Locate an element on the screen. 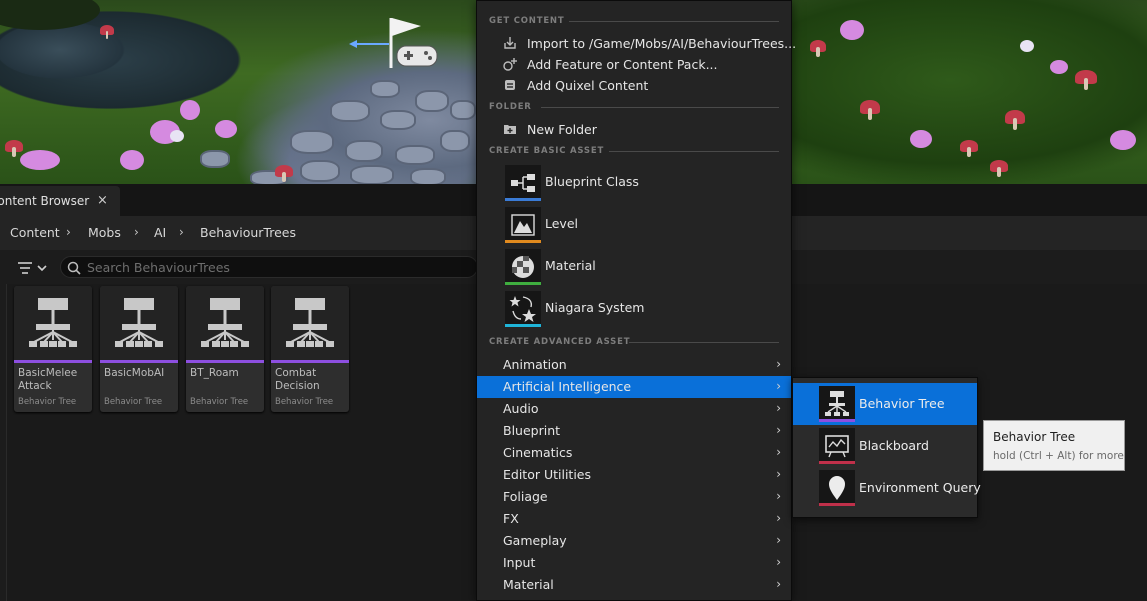 This screenshot has height=601, width=1147. submenu-artificial-intelligence: Artificial Intelligence › is located at coordinates (634, 387).